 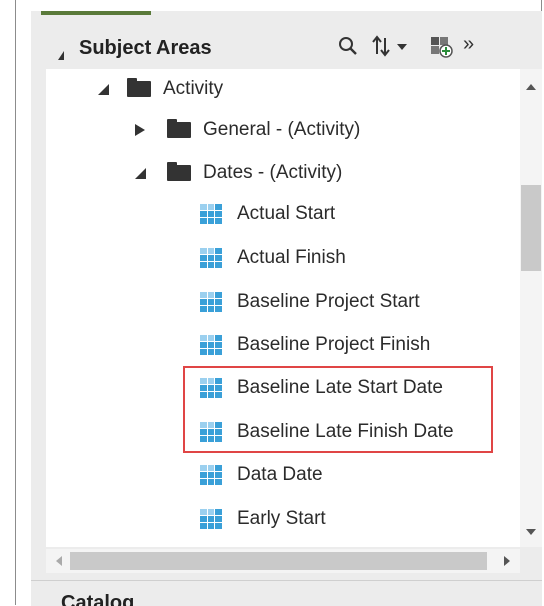 I want to click on column-item: Early Start, so click(x=263, y=519).